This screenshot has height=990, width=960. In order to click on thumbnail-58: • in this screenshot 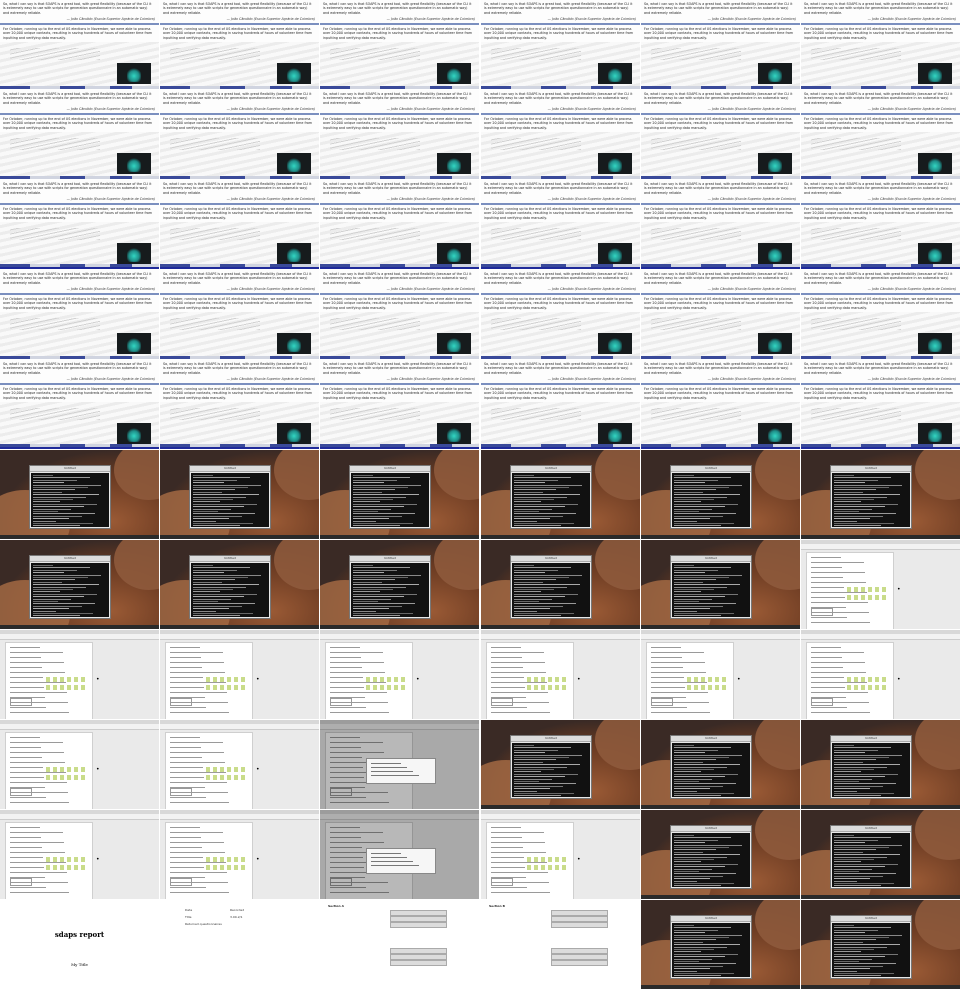, I will do `click(560, 854)`.